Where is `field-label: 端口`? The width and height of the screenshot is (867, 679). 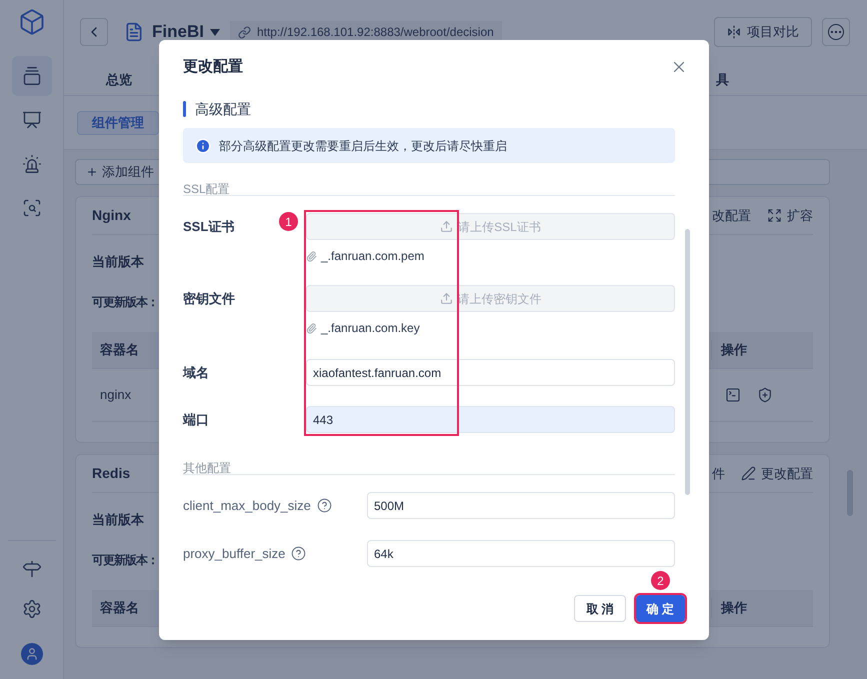 field-label: 端口 is located at coordinates (196, 419).